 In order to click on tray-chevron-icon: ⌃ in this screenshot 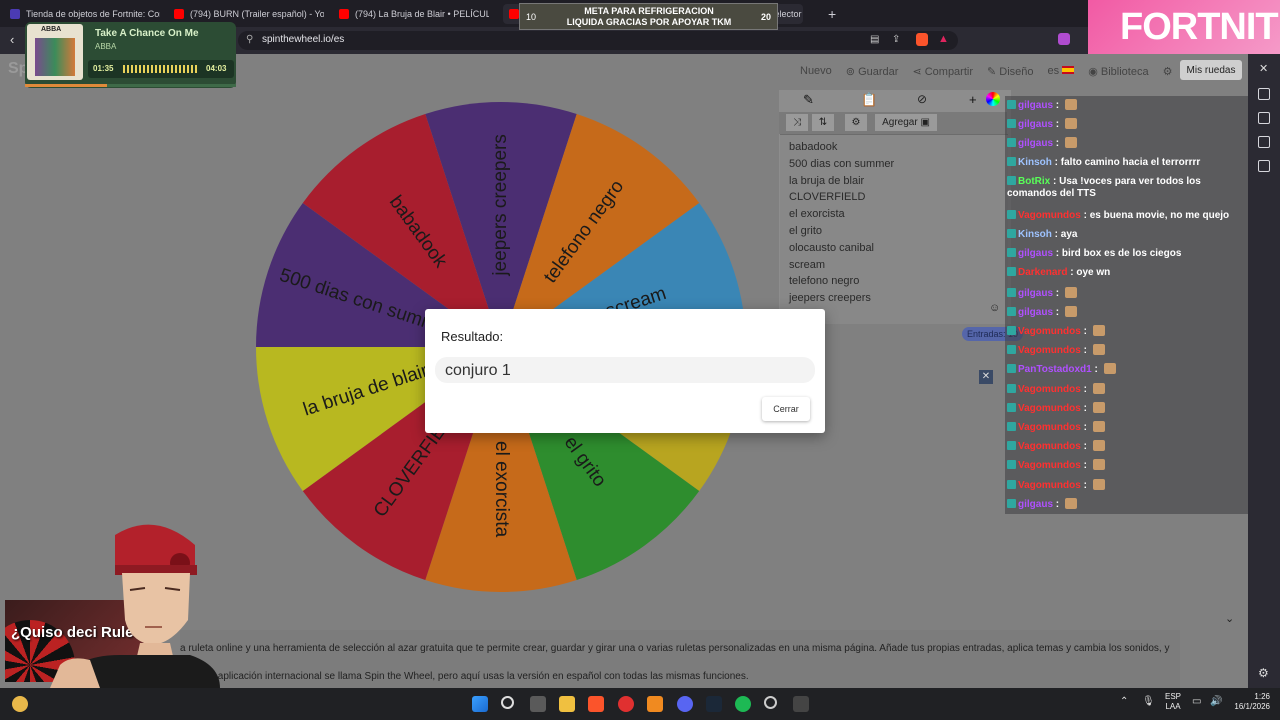, I will do `click(1124, 701)`.